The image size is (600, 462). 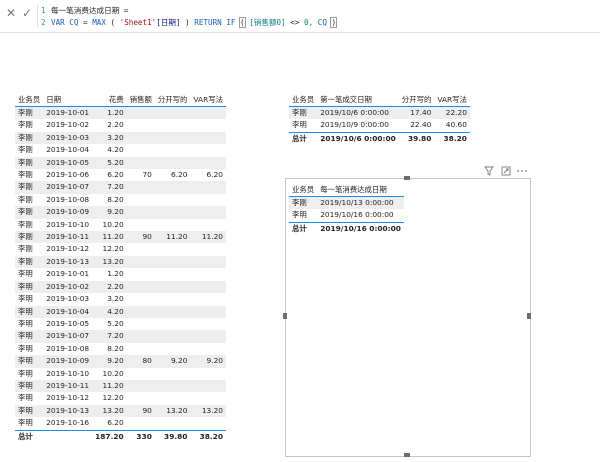 What do you see at coordinates (285, 316) in the screenshot?
I see `resize-handle-left` at bounding box center [285, 316].